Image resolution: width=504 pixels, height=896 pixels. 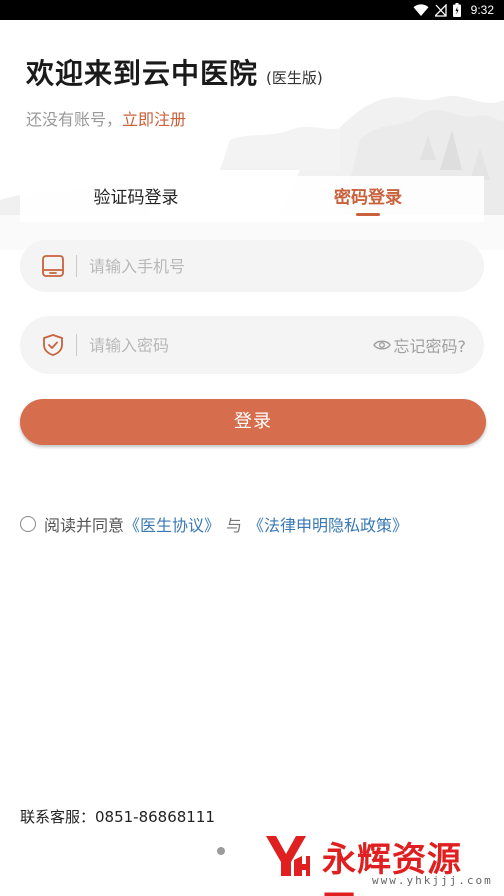 I want to click on battery-icon, so click(x=456, y=10).